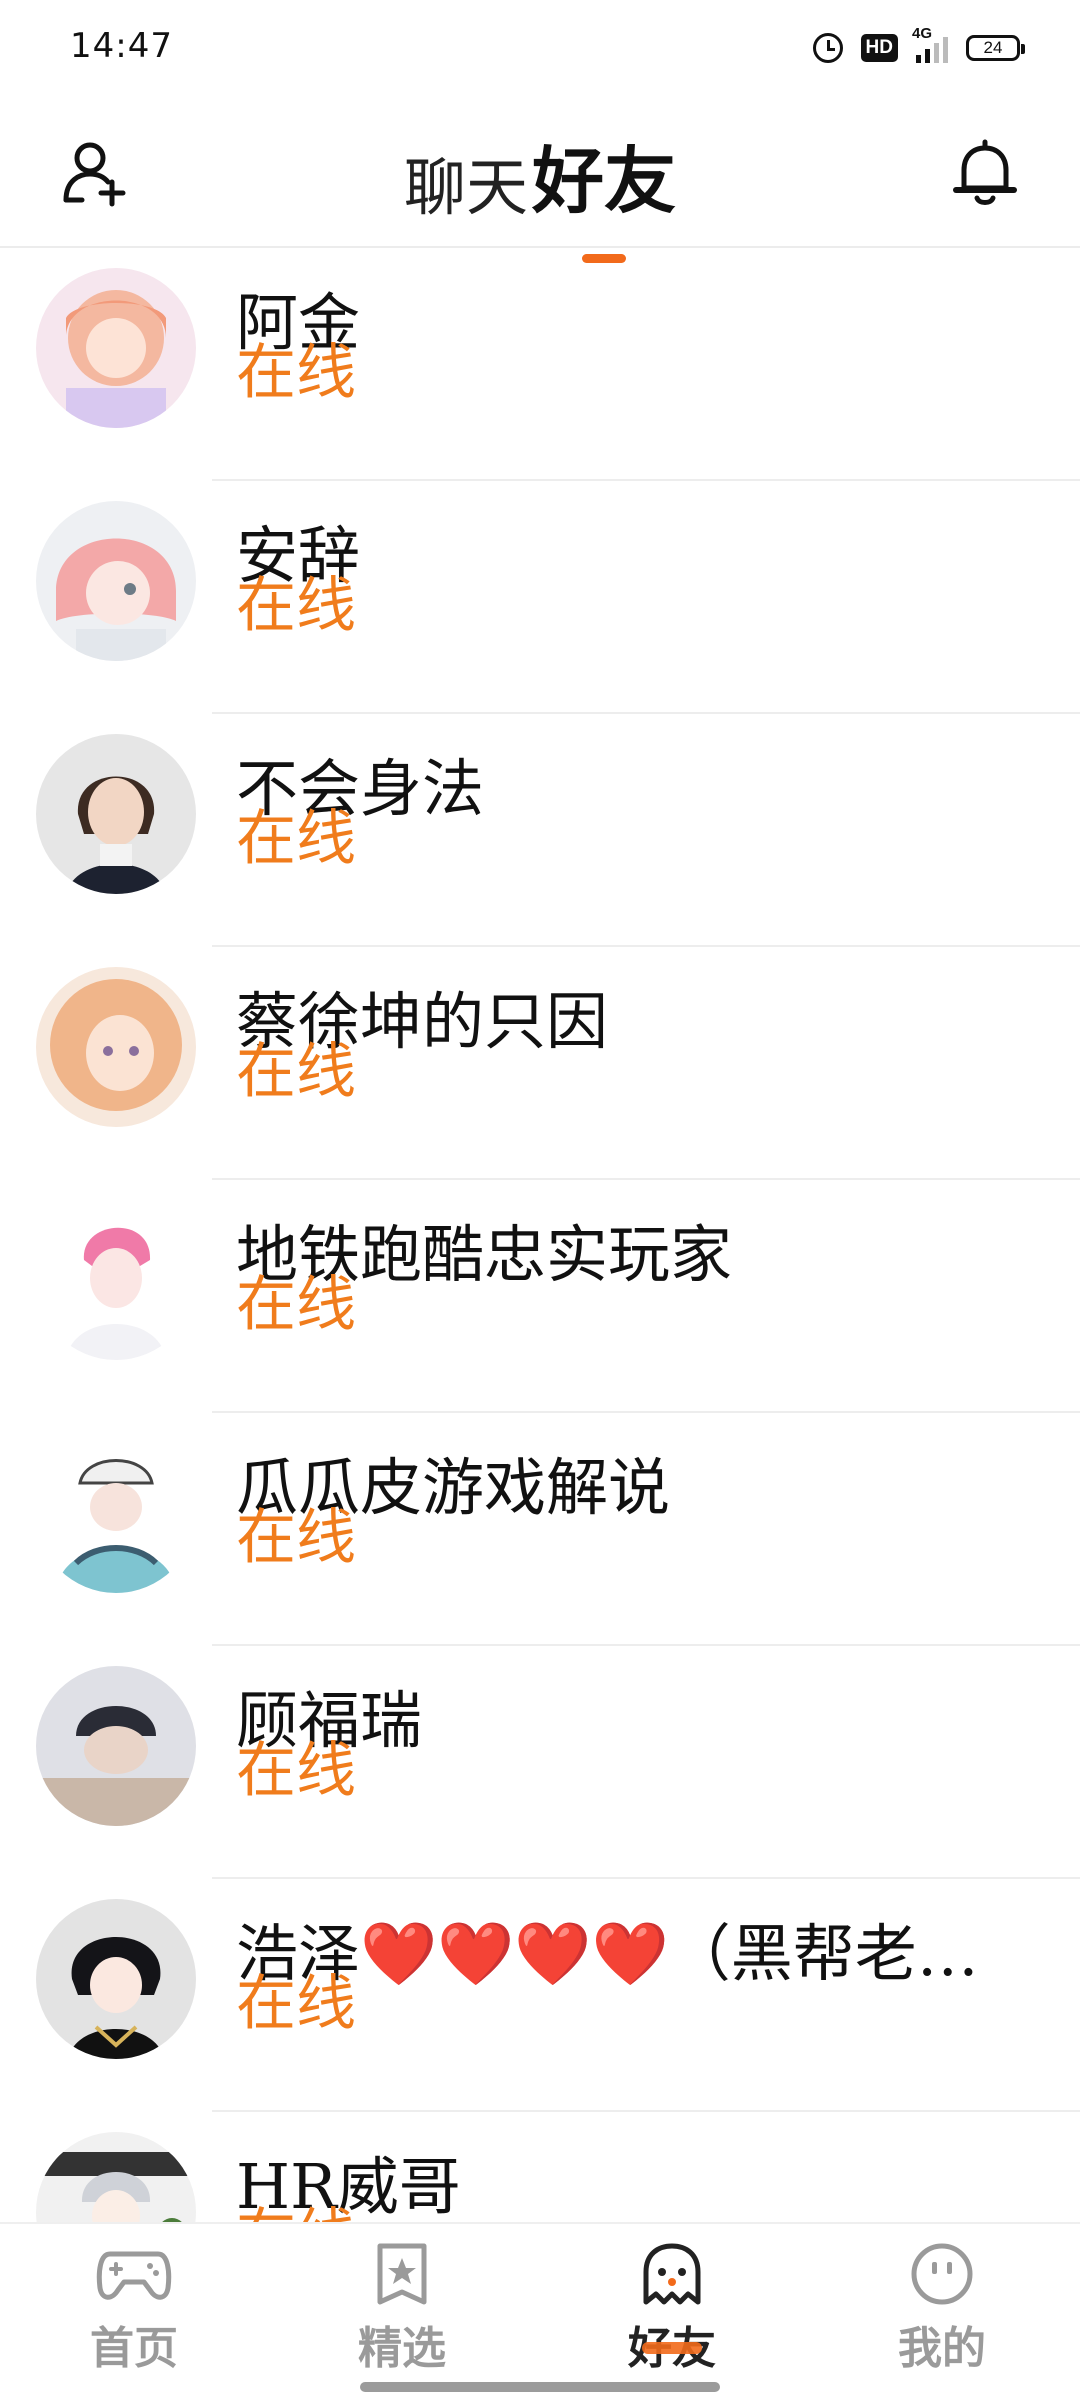 Image resolution: width=1080 pixels, height=2402 pixels. What do you see at coordinates (402, 2348) in the screenshot?
I see `nav-label: 精选` at bounding box center [402, 2348].